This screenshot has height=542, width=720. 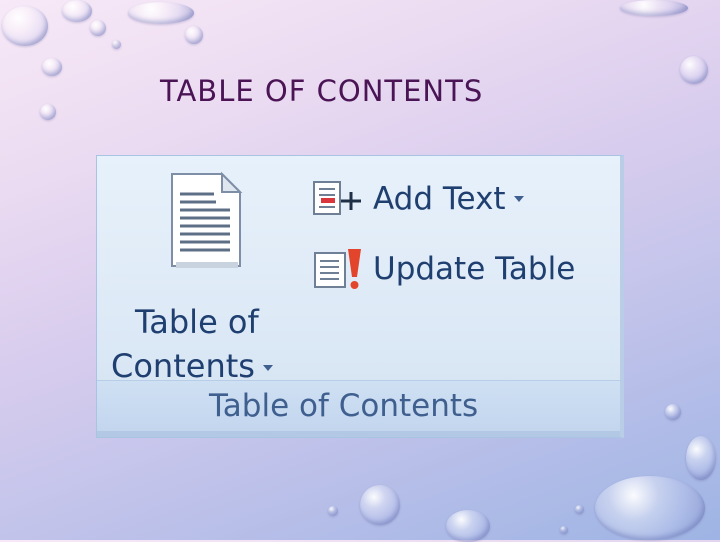 I want to click on ribbon-group-footer: Table of Contents, so click(x=358, y=405).